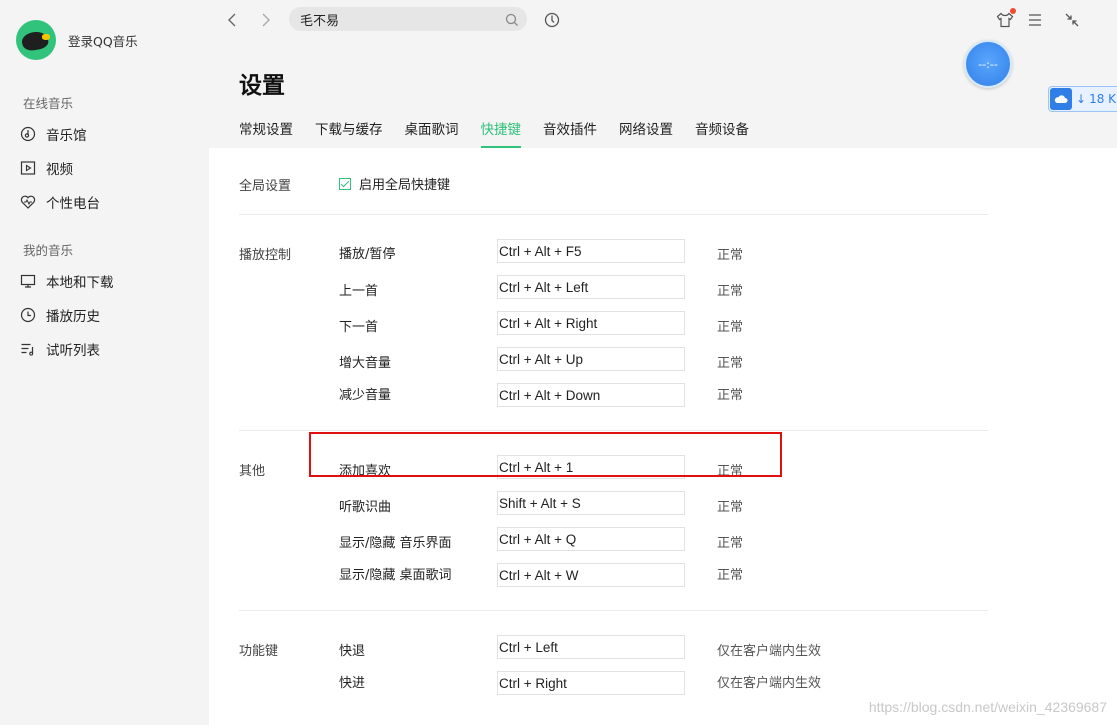 The width and height of the screenshot is (1117, 725). Describe the element at coordinates (1005, 19) in the screenshot. I see `skin-icon` at that location.